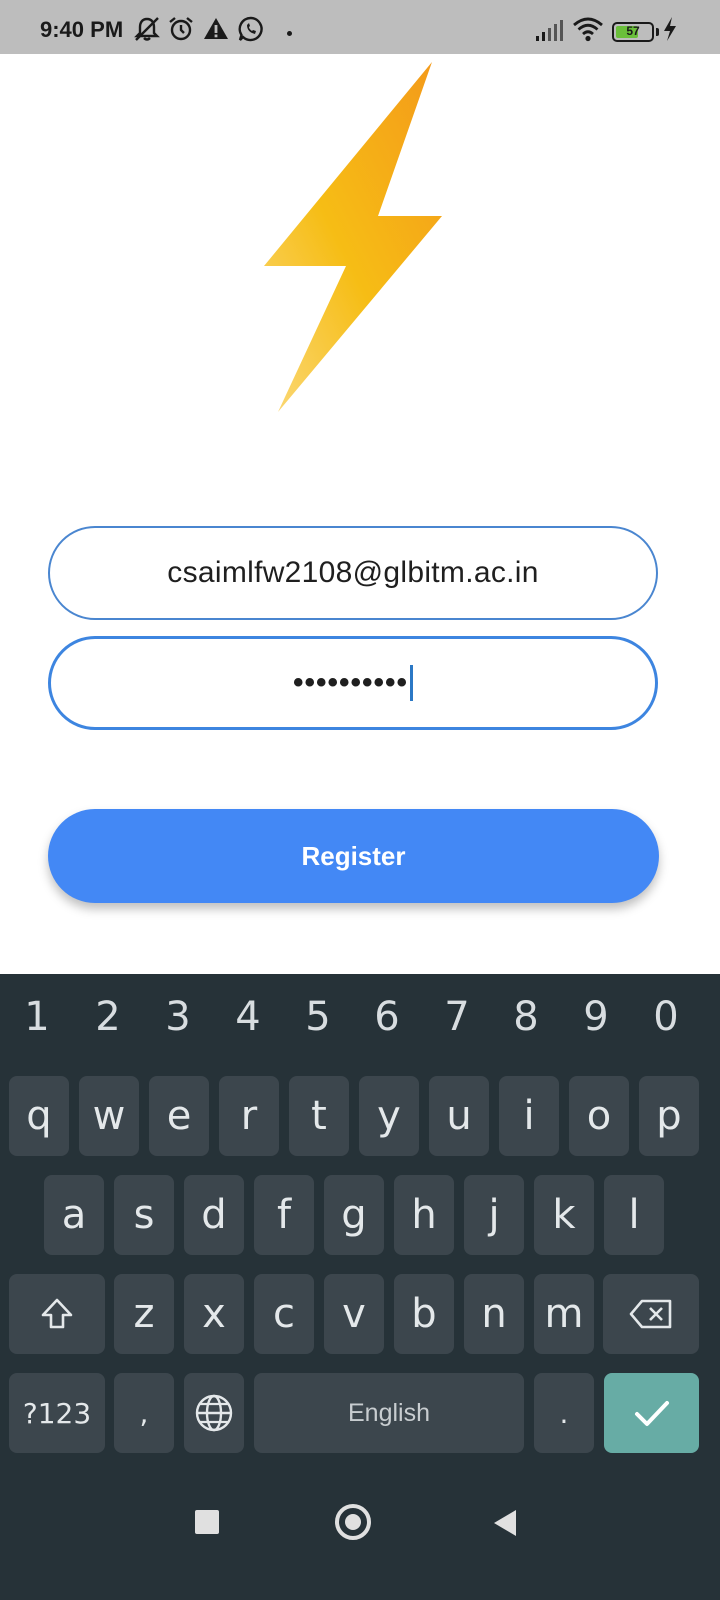  I want to click on number-row: 1 2 3 4 5 6 7 8 9 0, so click(360, 1020).